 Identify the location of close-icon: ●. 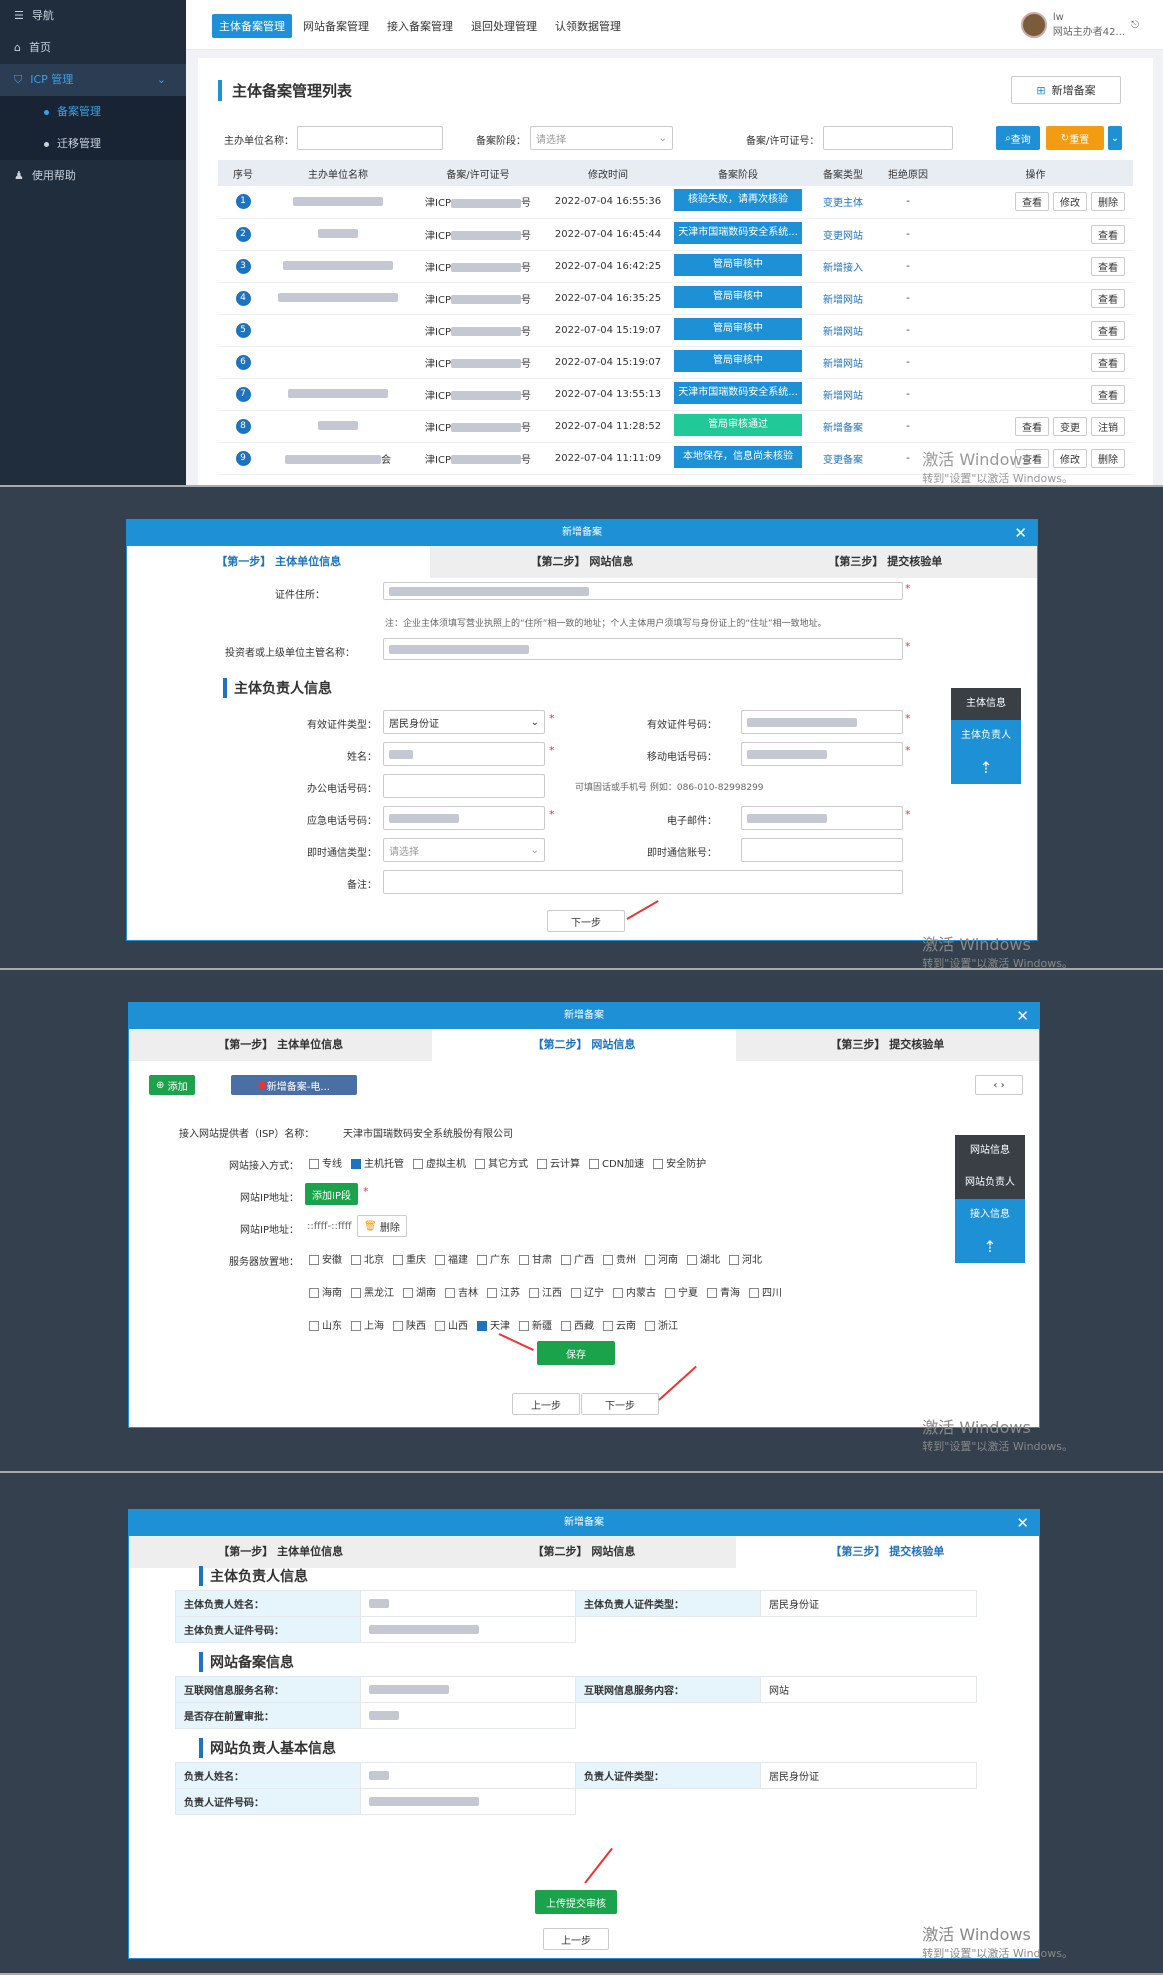
(262, 1085).